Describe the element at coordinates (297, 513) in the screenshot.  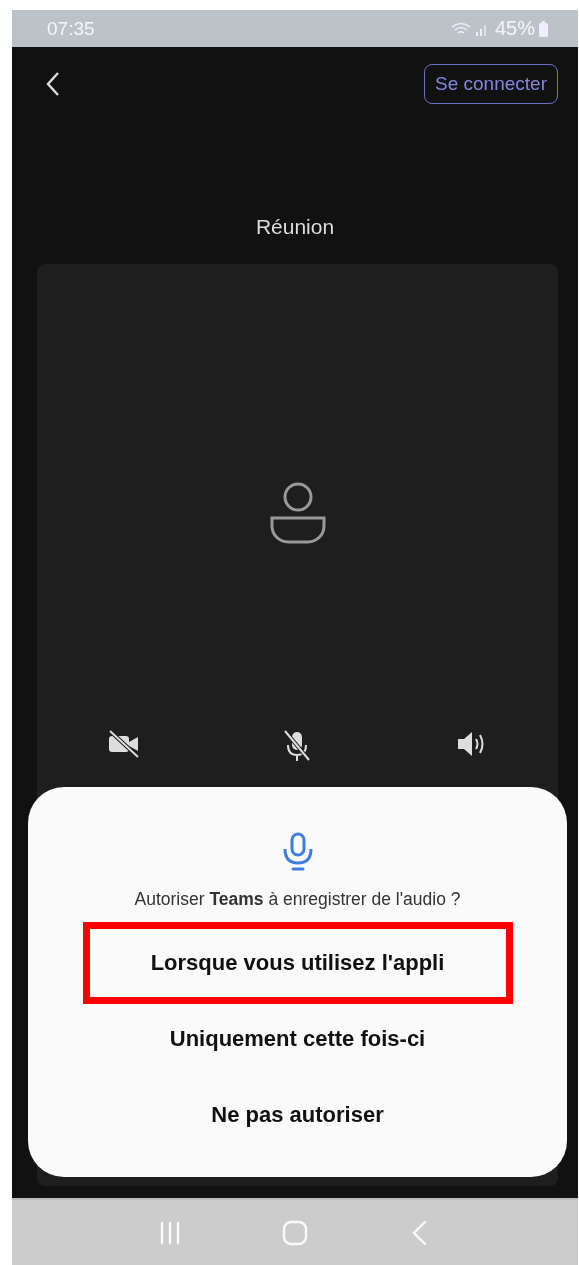
I see `person-icon` at that location.